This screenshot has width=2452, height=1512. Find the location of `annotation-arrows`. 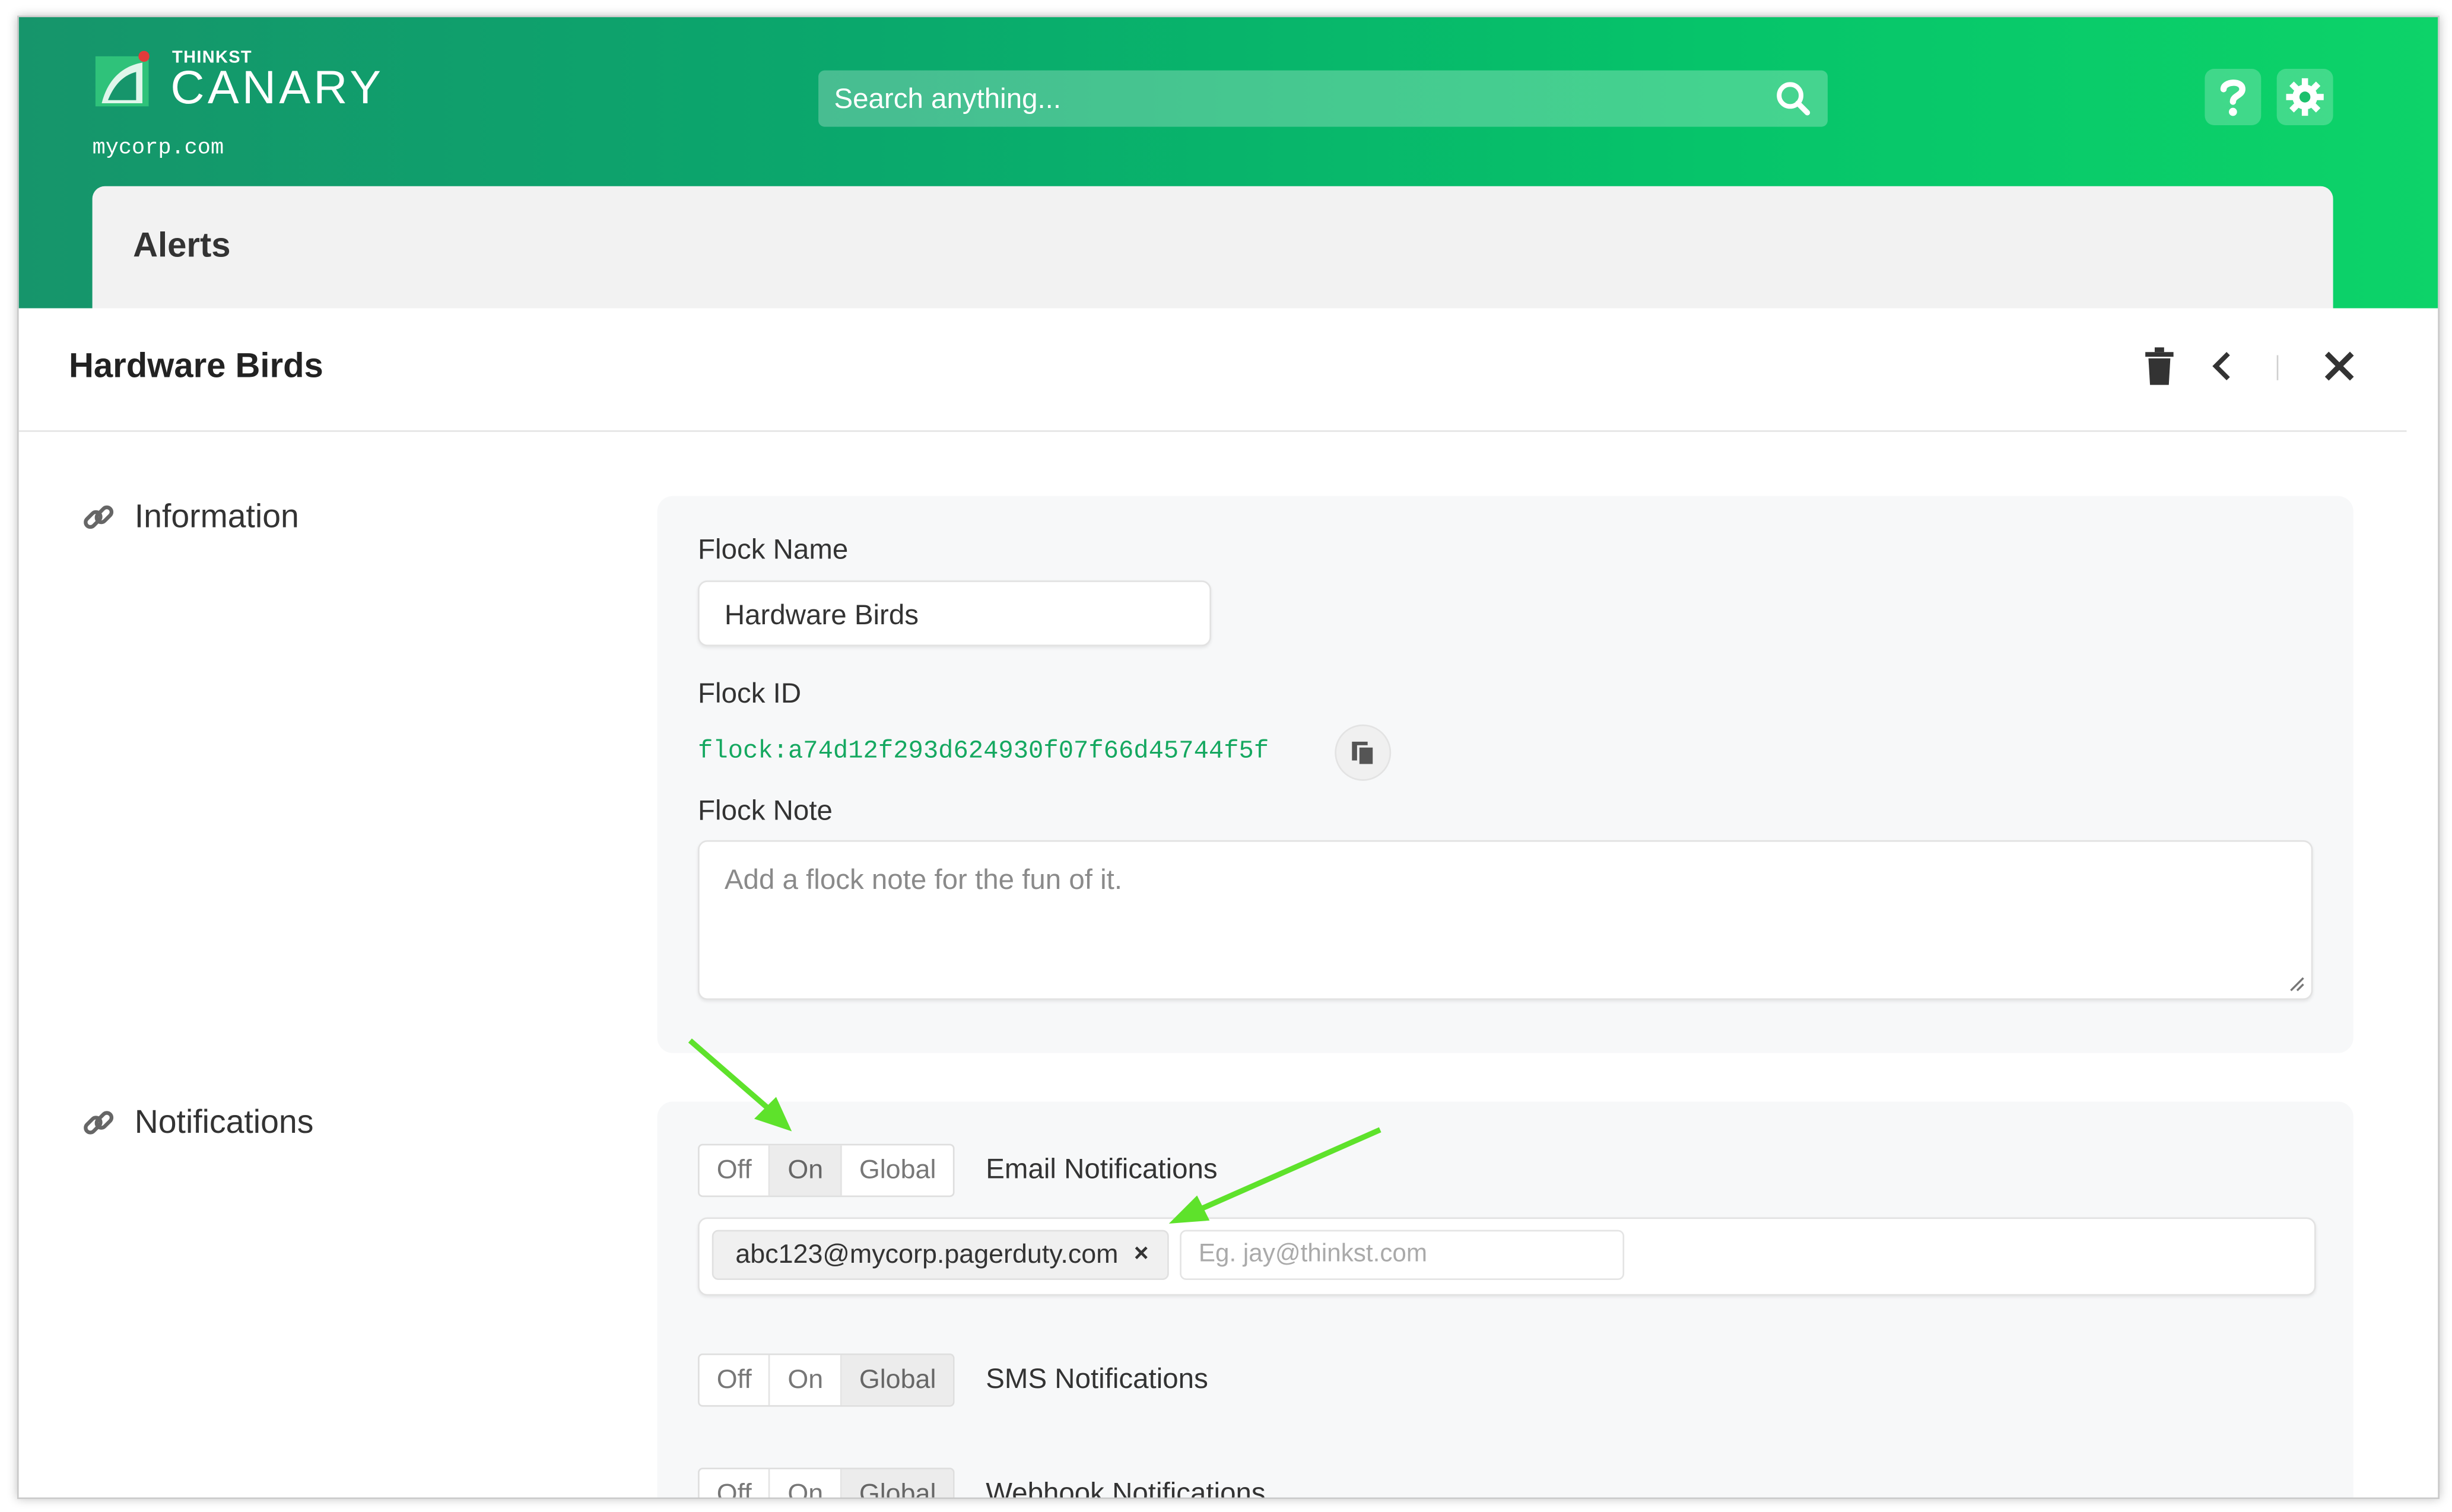

annotation-arrows is located at coordinates (1034, 1131).